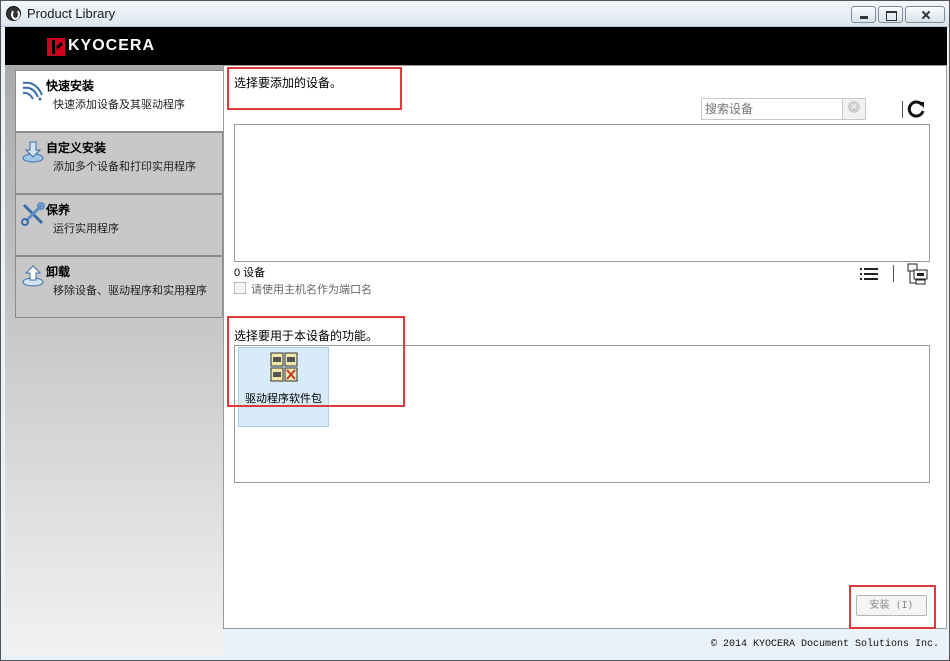 This screenshot has height=661, width=950. I want to click on app-icon, so click(13, 13).